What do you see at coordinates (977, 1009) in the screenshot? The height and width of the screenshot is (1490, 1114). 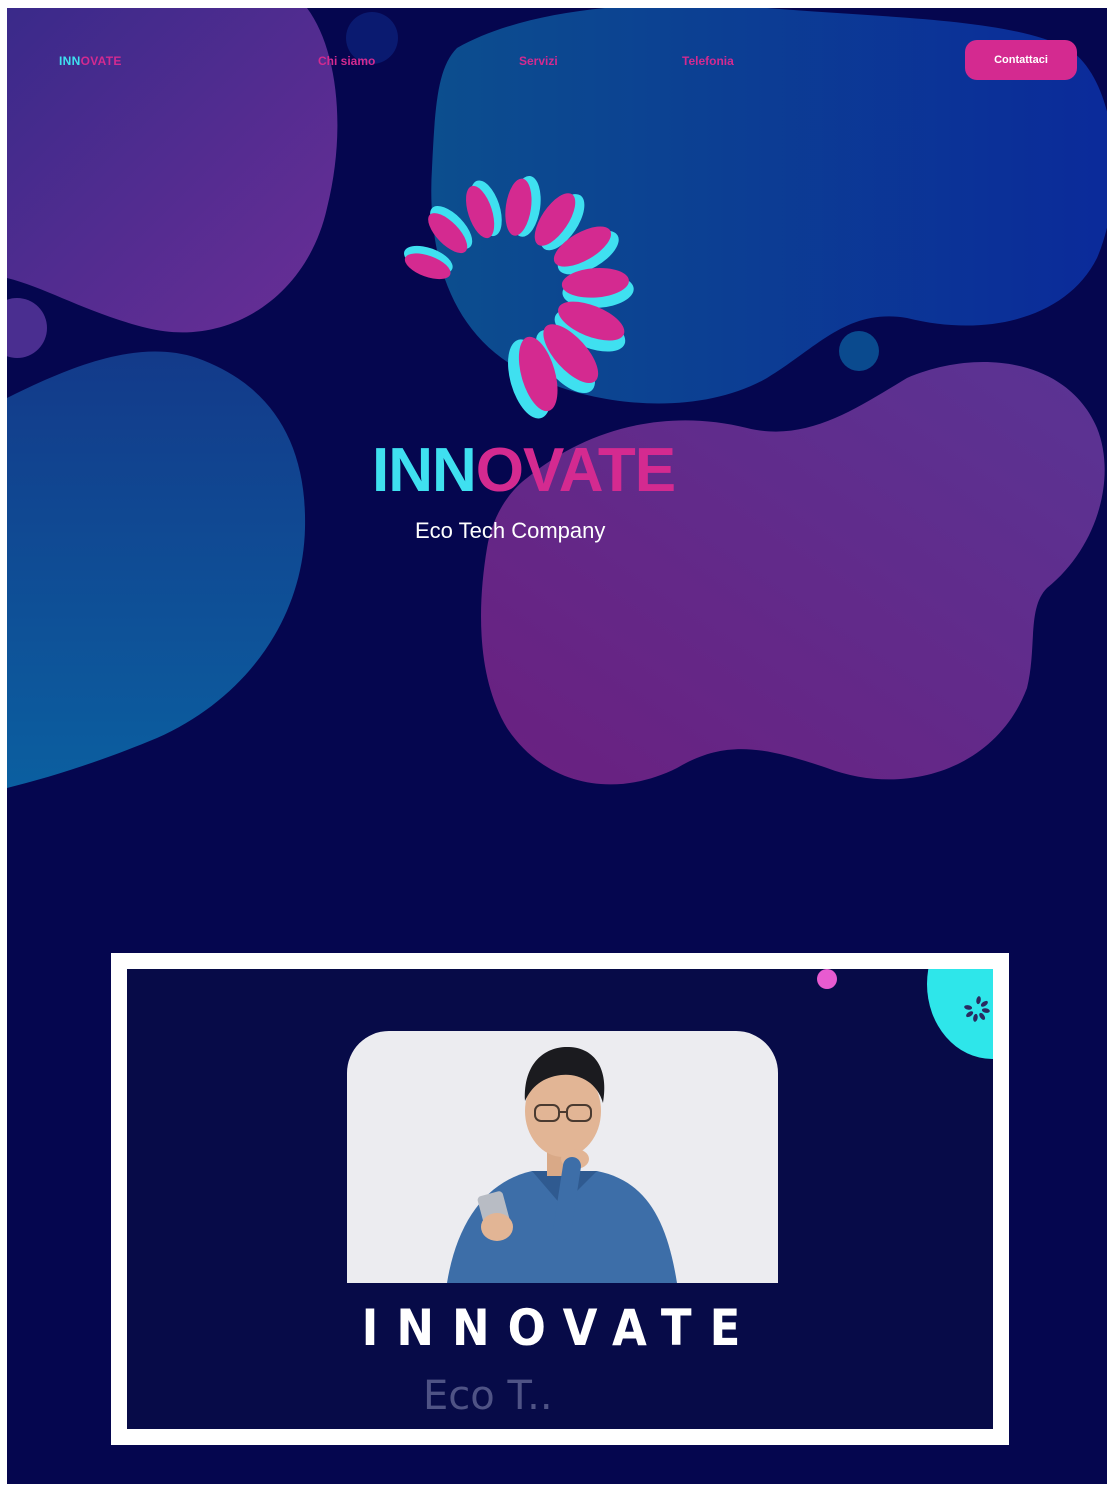 I see `video-corner-logo-icon` at bounding box center [977, 1009].